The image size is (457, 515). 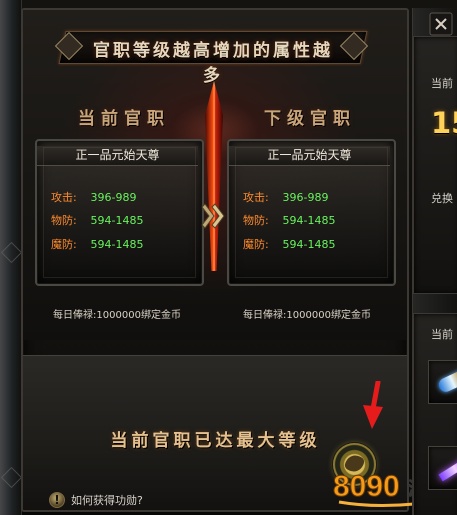 I want to click on current-daily-salary: 每日俸禄:1000000绑定金币, so click(x=117, y=315).